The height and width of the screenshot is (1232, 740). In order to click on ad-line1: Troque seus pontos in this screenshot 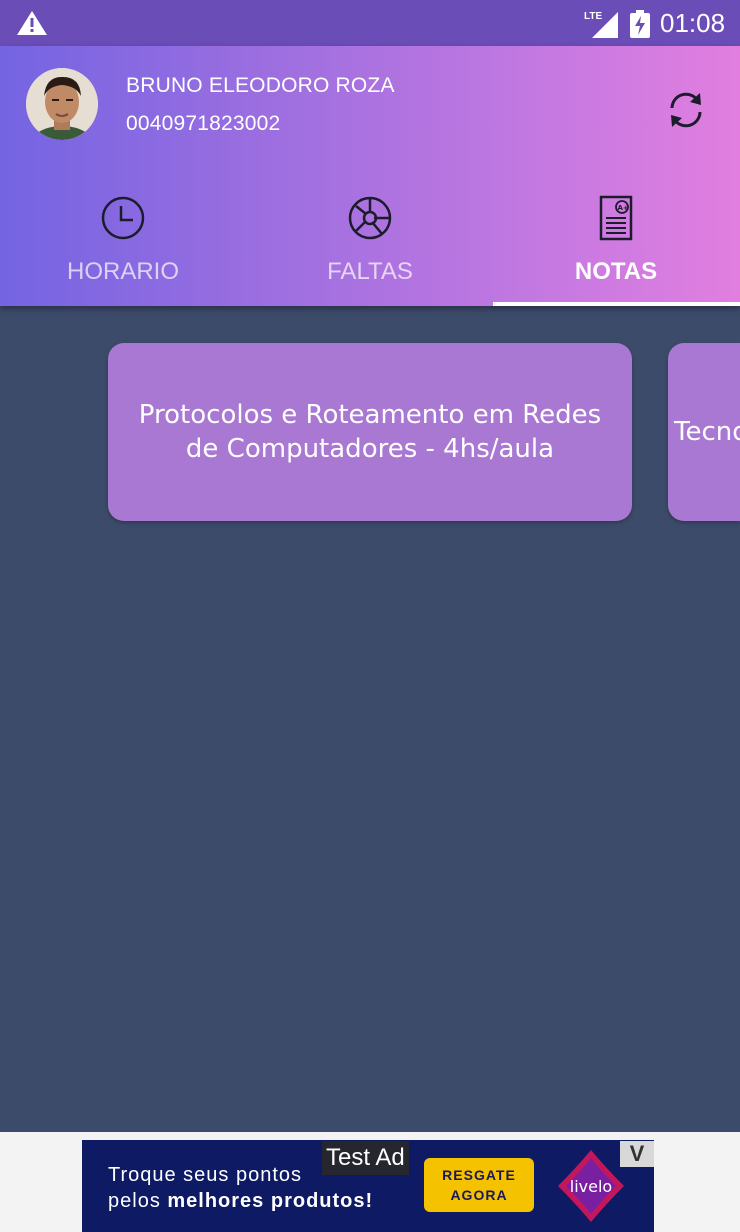, I will do `click(205, 1175)`.